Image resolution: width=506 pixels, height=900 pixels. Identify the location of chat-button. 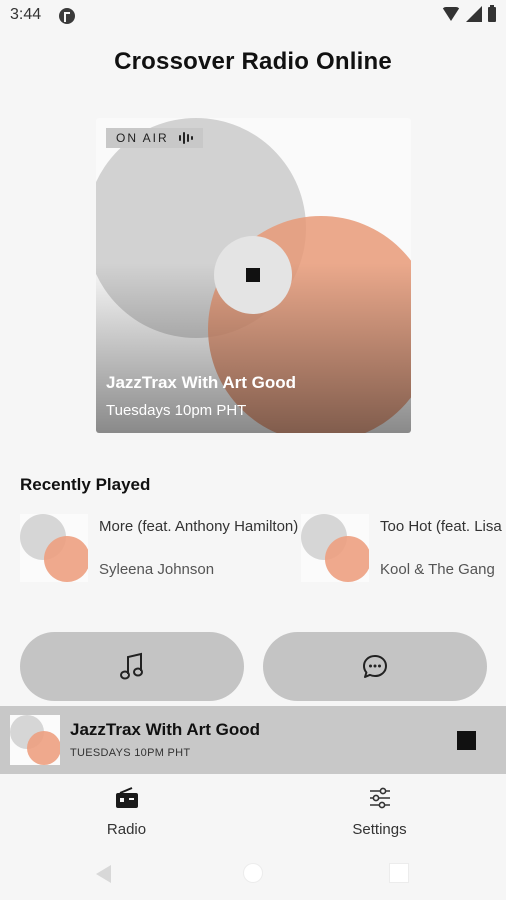
(375, 666).